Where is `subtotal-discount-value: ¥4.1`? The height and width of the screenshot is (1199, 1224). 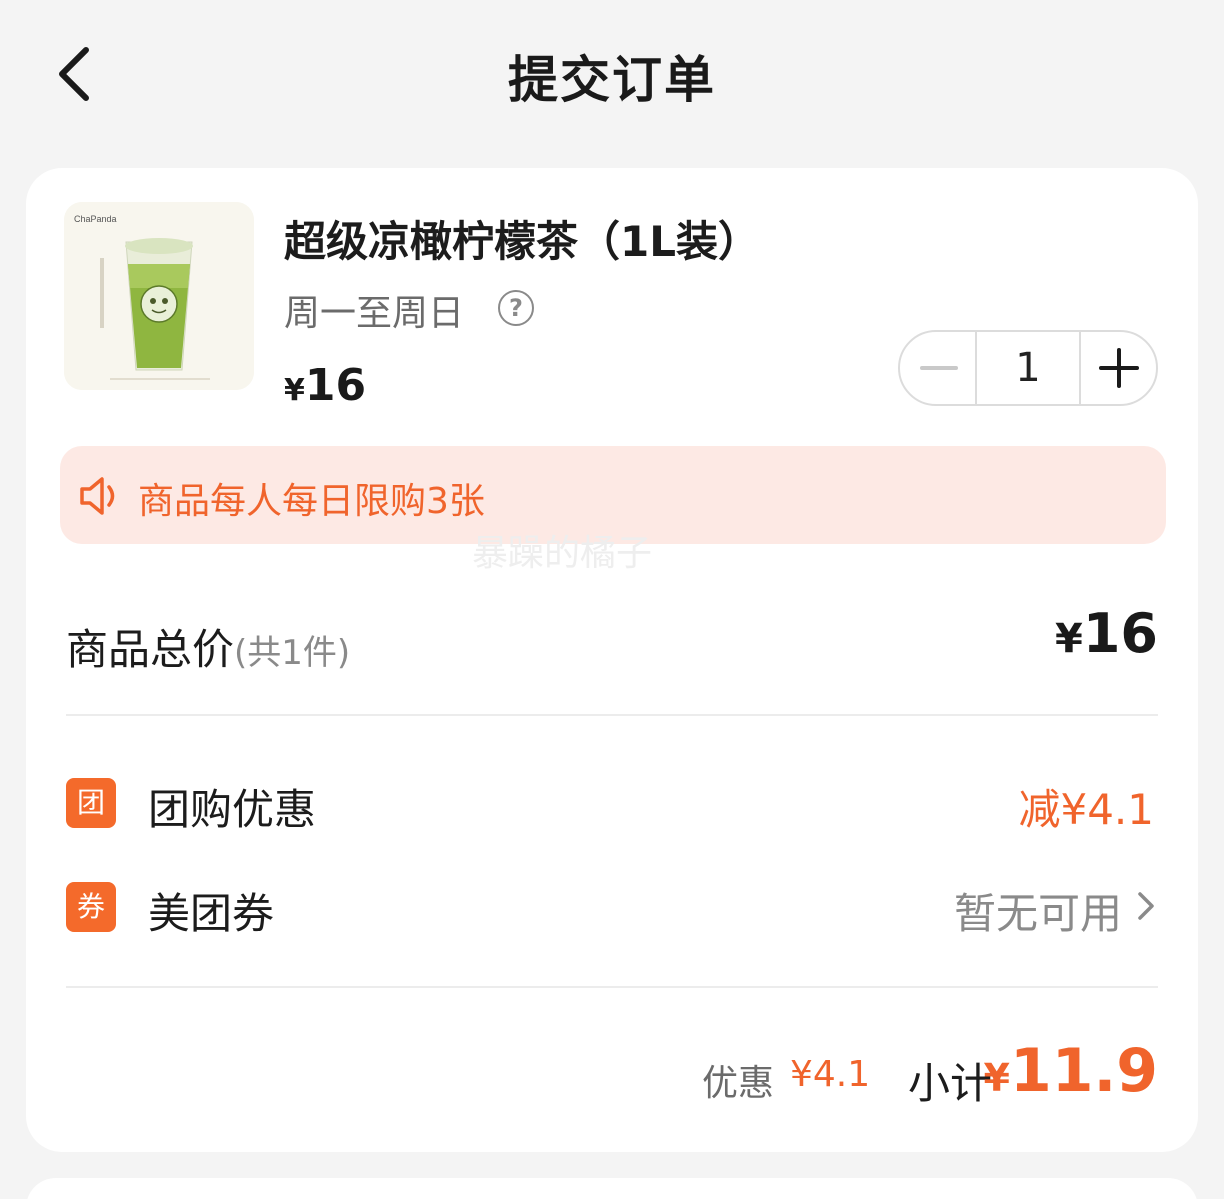 subtotal-discount-value: ¥4.1 is located at coordinates (830, 1074).